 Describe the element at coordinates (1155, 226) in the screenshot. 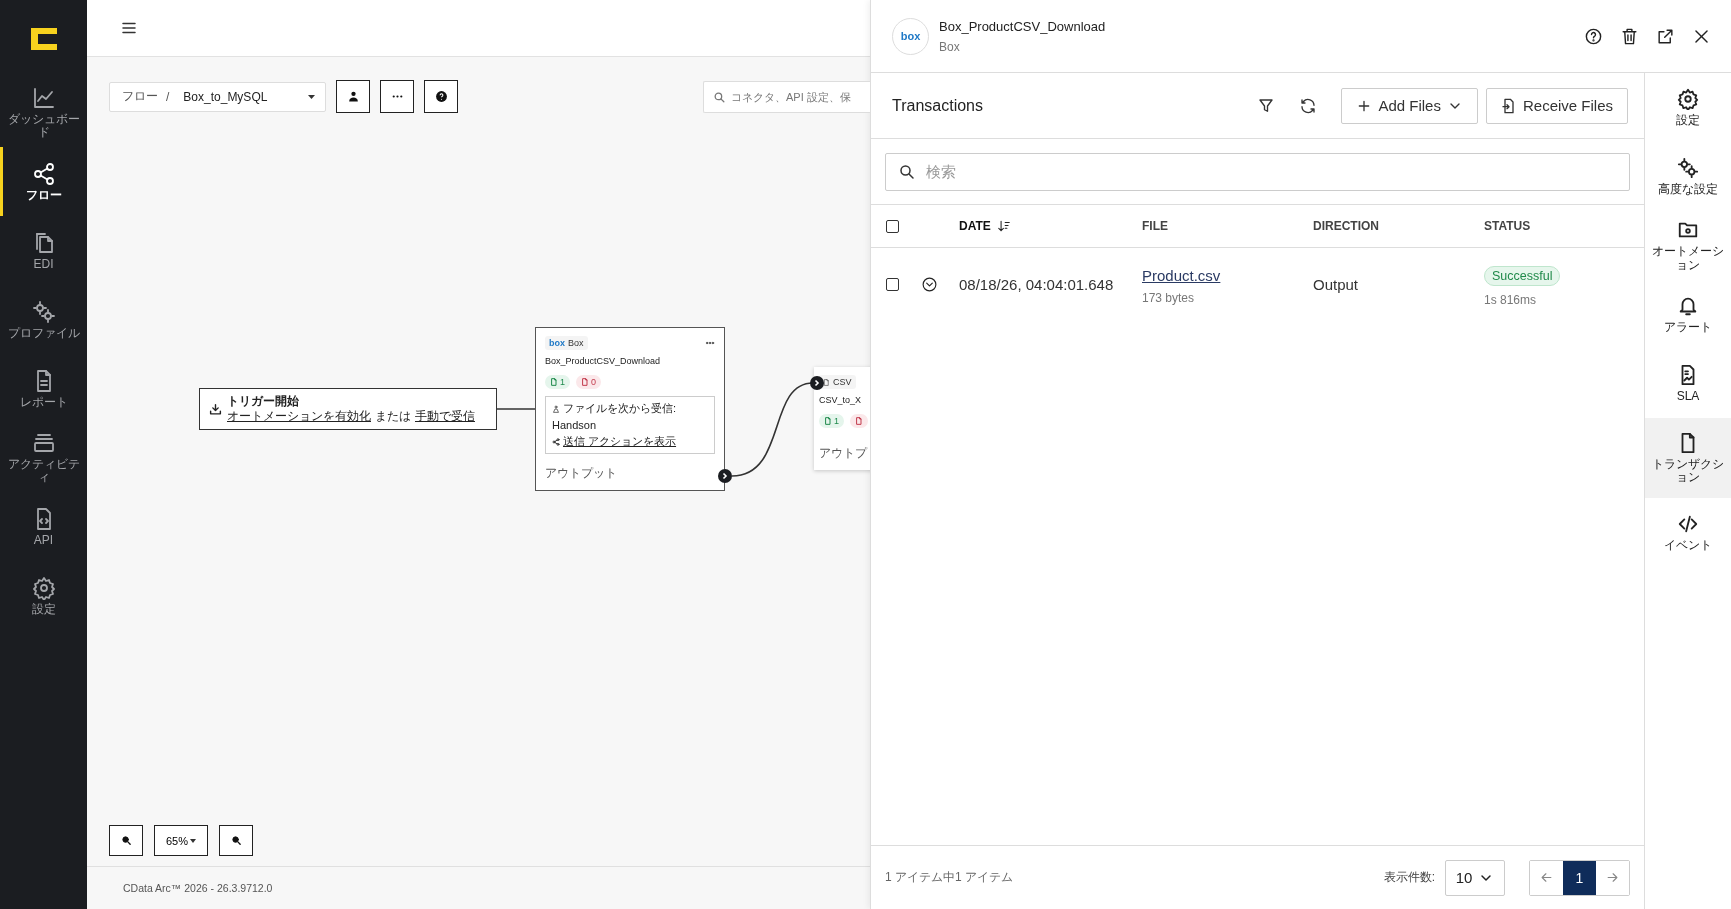

I see `column-header: FILE` at that location.